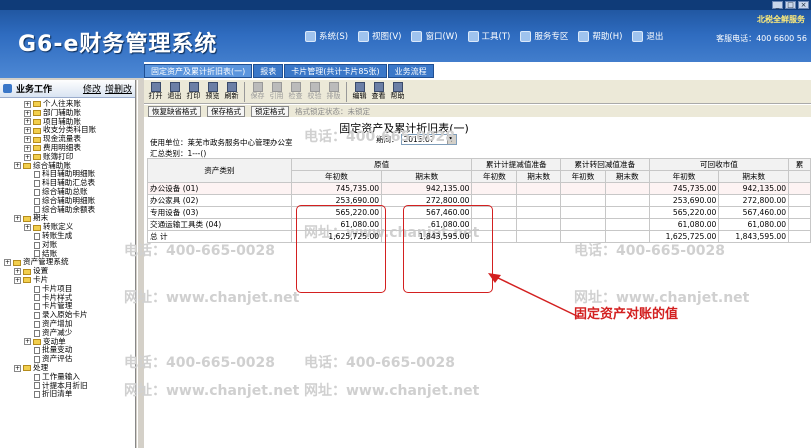  I want to click on toolbar-button-label: 编辑, so click(359, 96).